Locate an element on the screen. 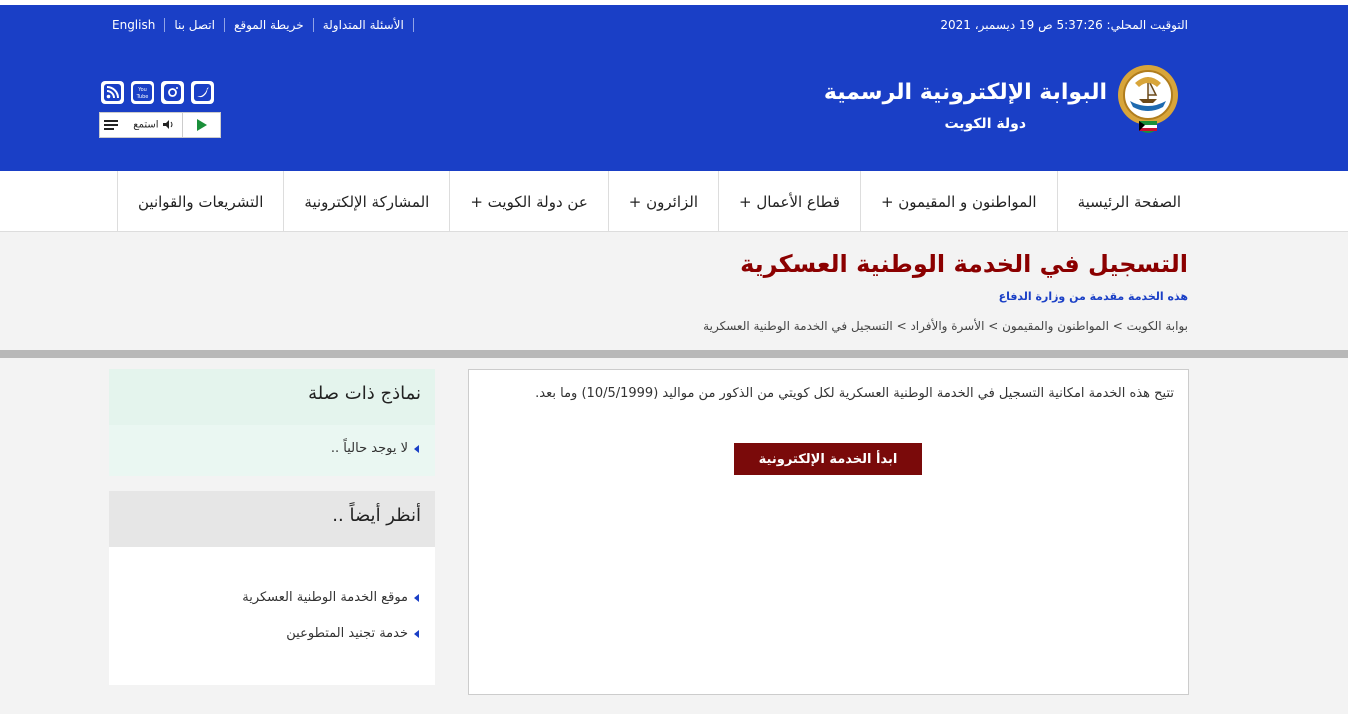 This screenshot has height=714, width=1348. see-also-link-volunteers: خدمة تجنيد المتطوعين is located at coordinates (347, 633).